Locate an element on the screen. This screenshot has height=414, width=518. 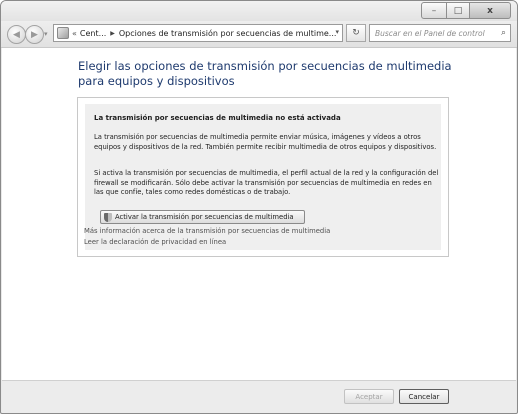
uac-shield-icon is located at coordinates (108, 217).